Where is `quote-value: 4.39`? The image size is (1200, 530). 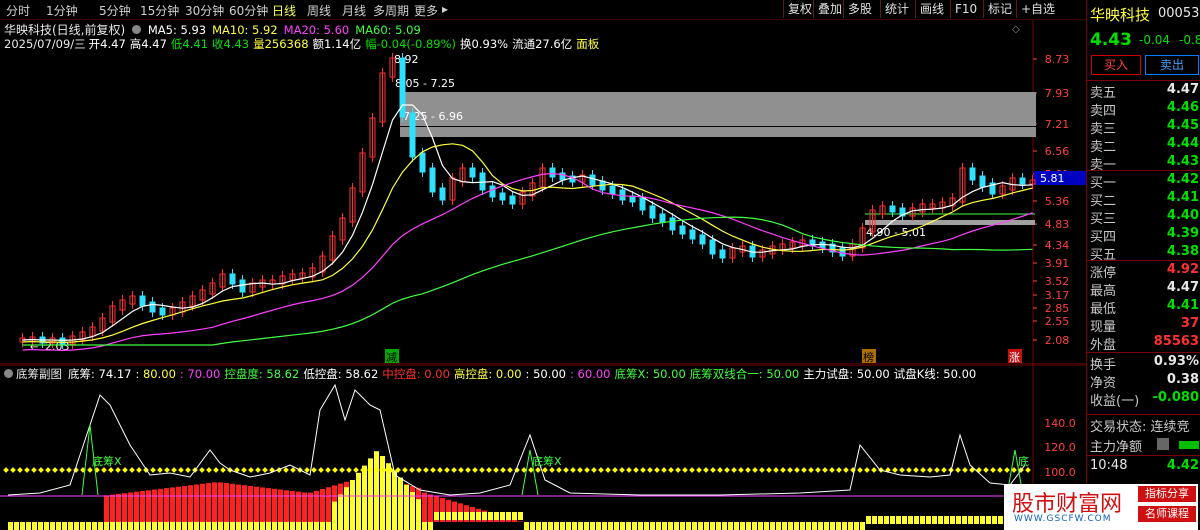
quote-value: 4.39 is located at coordinates (1182, 233).